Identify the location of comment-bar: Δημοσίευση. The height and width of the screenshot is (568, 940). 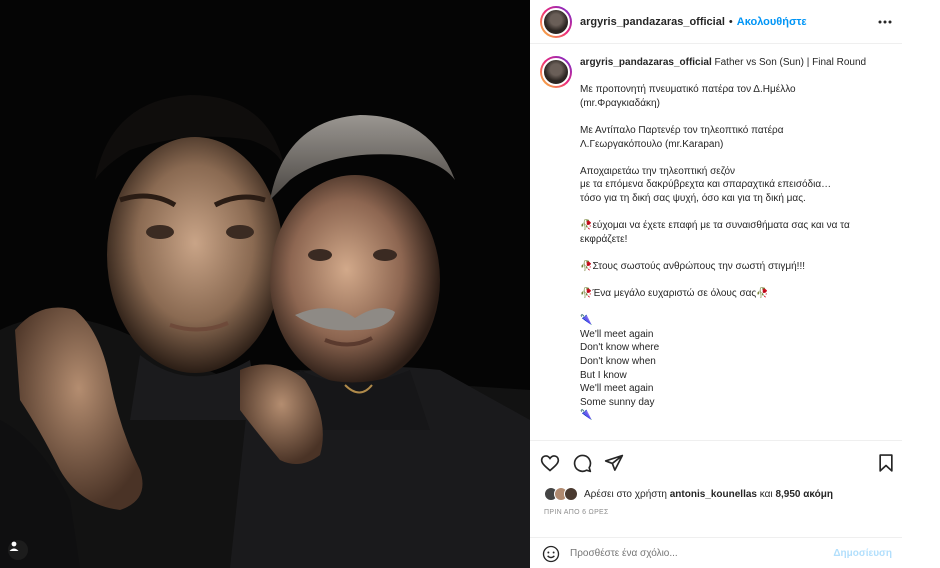
(716, 552).